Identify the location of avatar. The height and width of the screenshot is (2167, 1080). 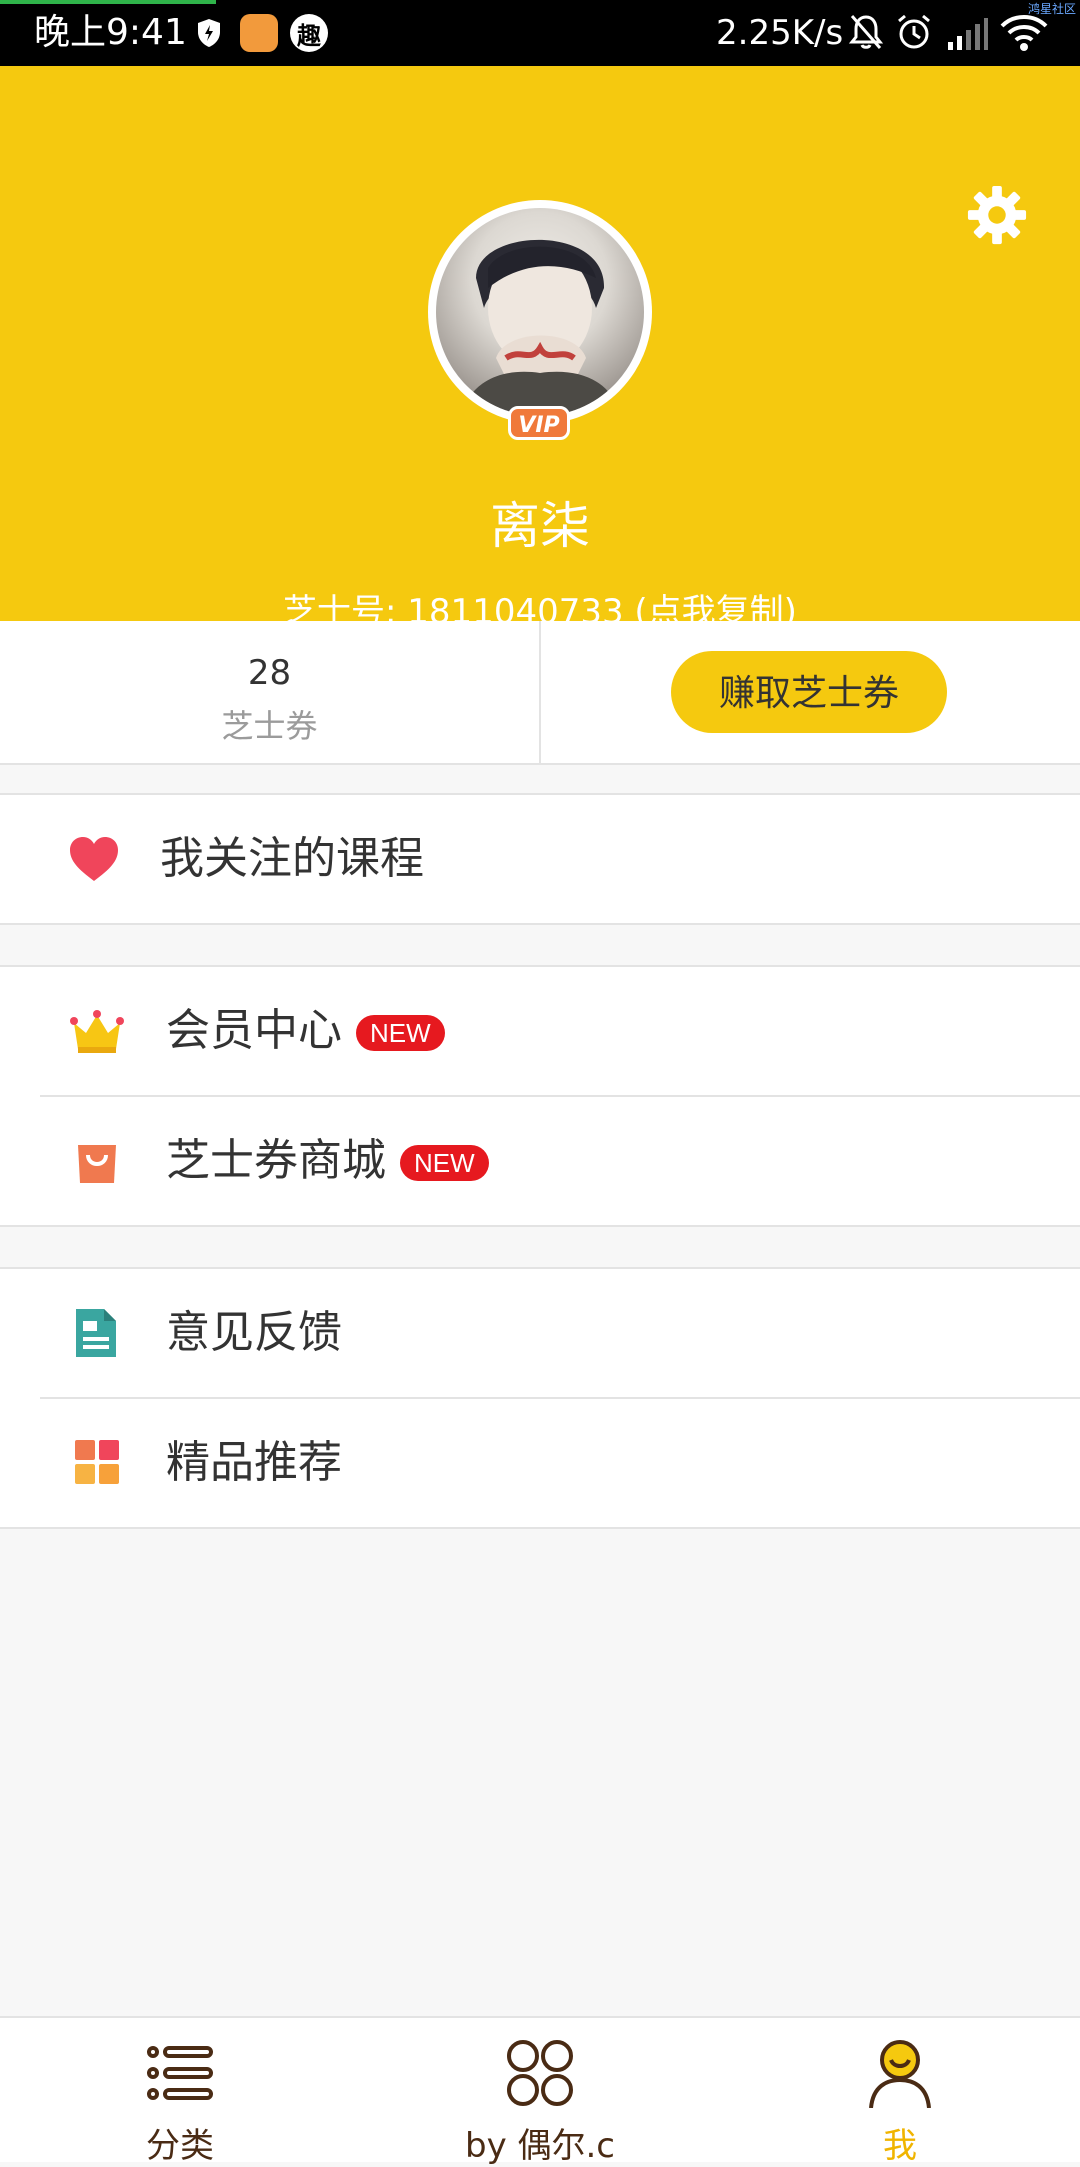
(540, 312).